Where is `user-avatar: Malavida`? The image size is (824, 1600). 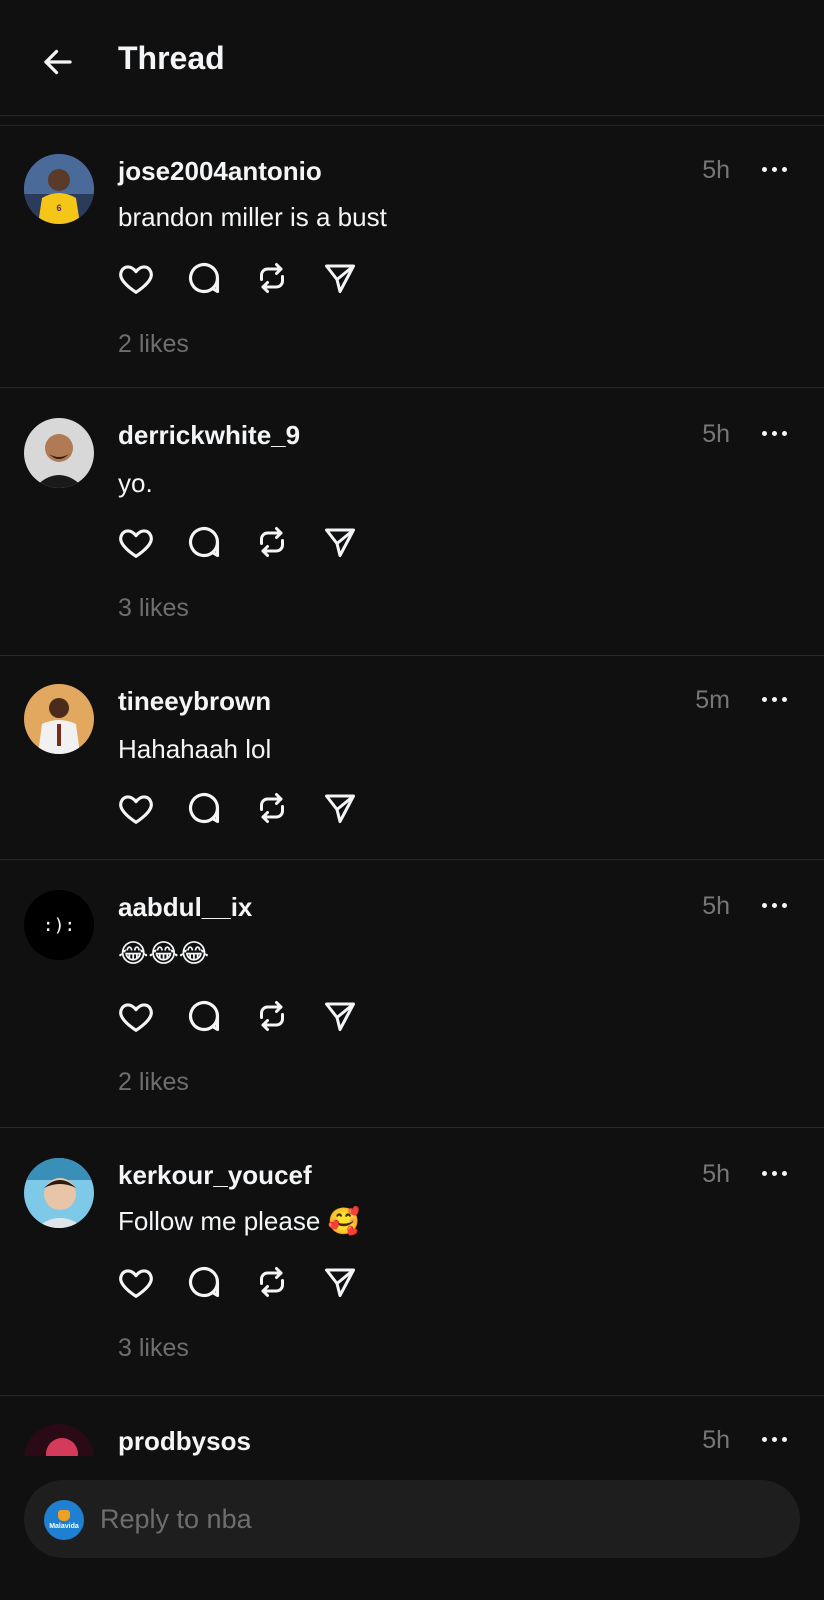 user-avatar: Malavida is located at coordinates (64, 1520).